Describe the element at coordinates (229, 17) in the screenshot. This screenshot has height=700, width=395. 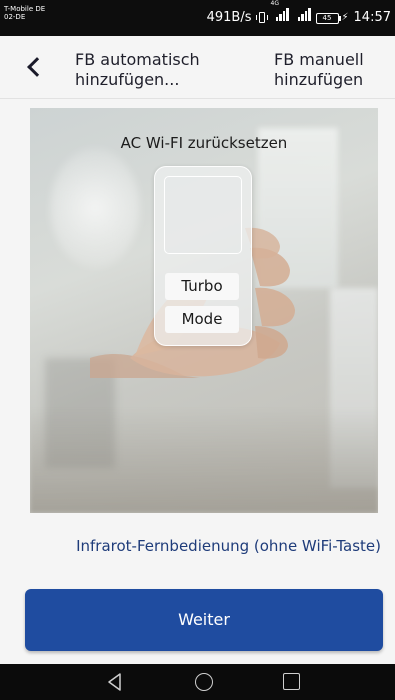
I see `network-speed: 491B/s` at that location.